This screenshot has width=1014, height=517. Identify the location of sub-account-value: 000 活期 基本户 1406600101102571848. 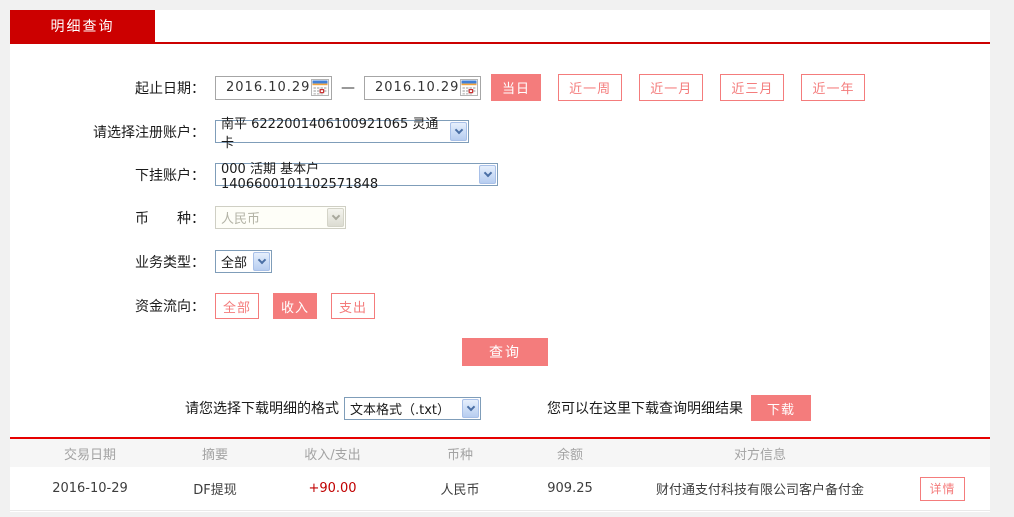
(300, 176).